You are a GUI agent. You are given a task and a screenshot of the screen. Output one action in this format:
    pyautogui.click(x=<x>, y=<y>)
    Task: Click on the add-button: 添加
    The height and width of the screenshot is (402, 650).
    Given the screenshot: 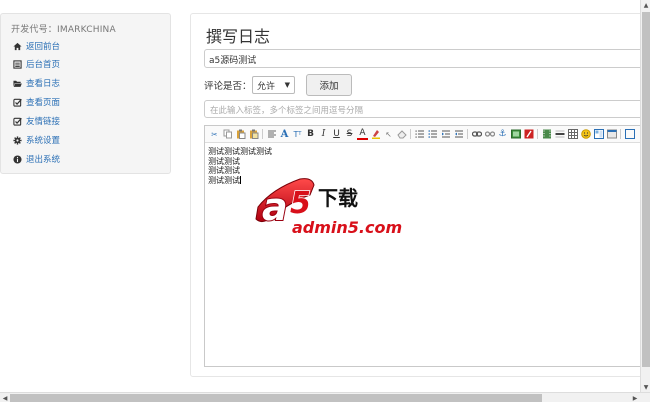 What is the action you would take?
    pyautogui.click(x=329, y=85)
    